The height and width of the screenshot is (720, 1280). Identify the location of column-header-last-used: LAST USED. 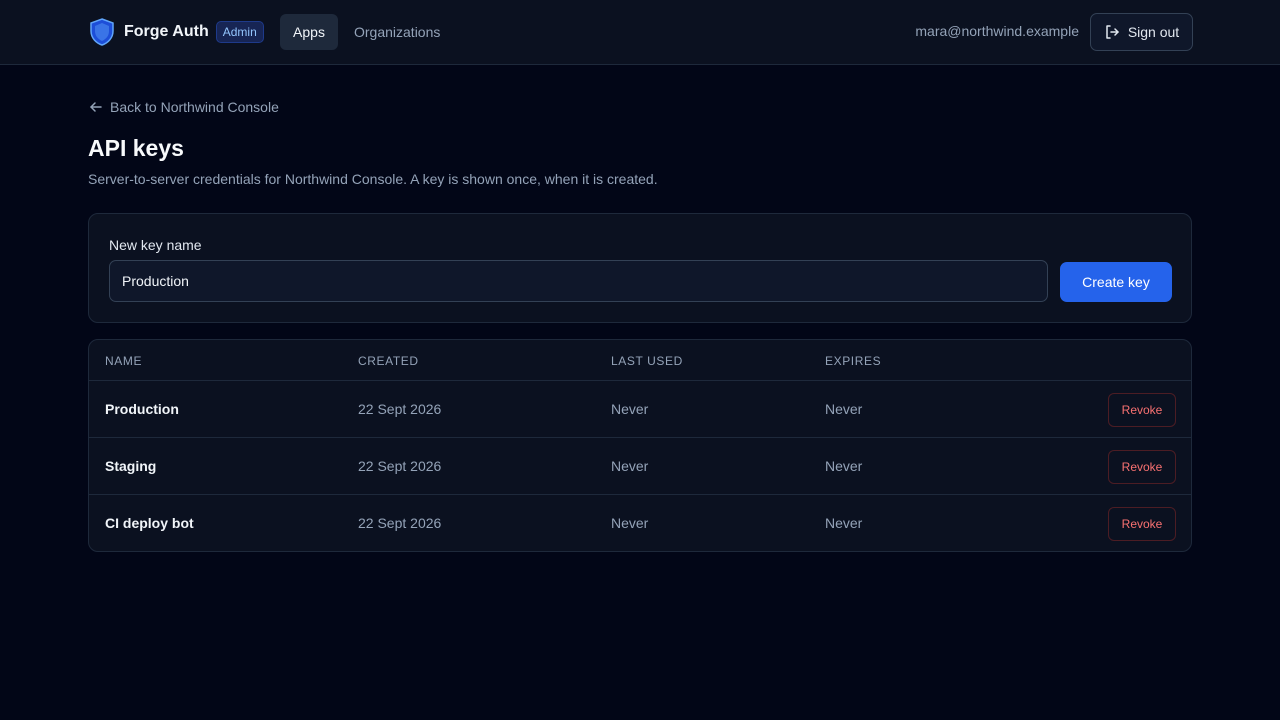
(647, 361).